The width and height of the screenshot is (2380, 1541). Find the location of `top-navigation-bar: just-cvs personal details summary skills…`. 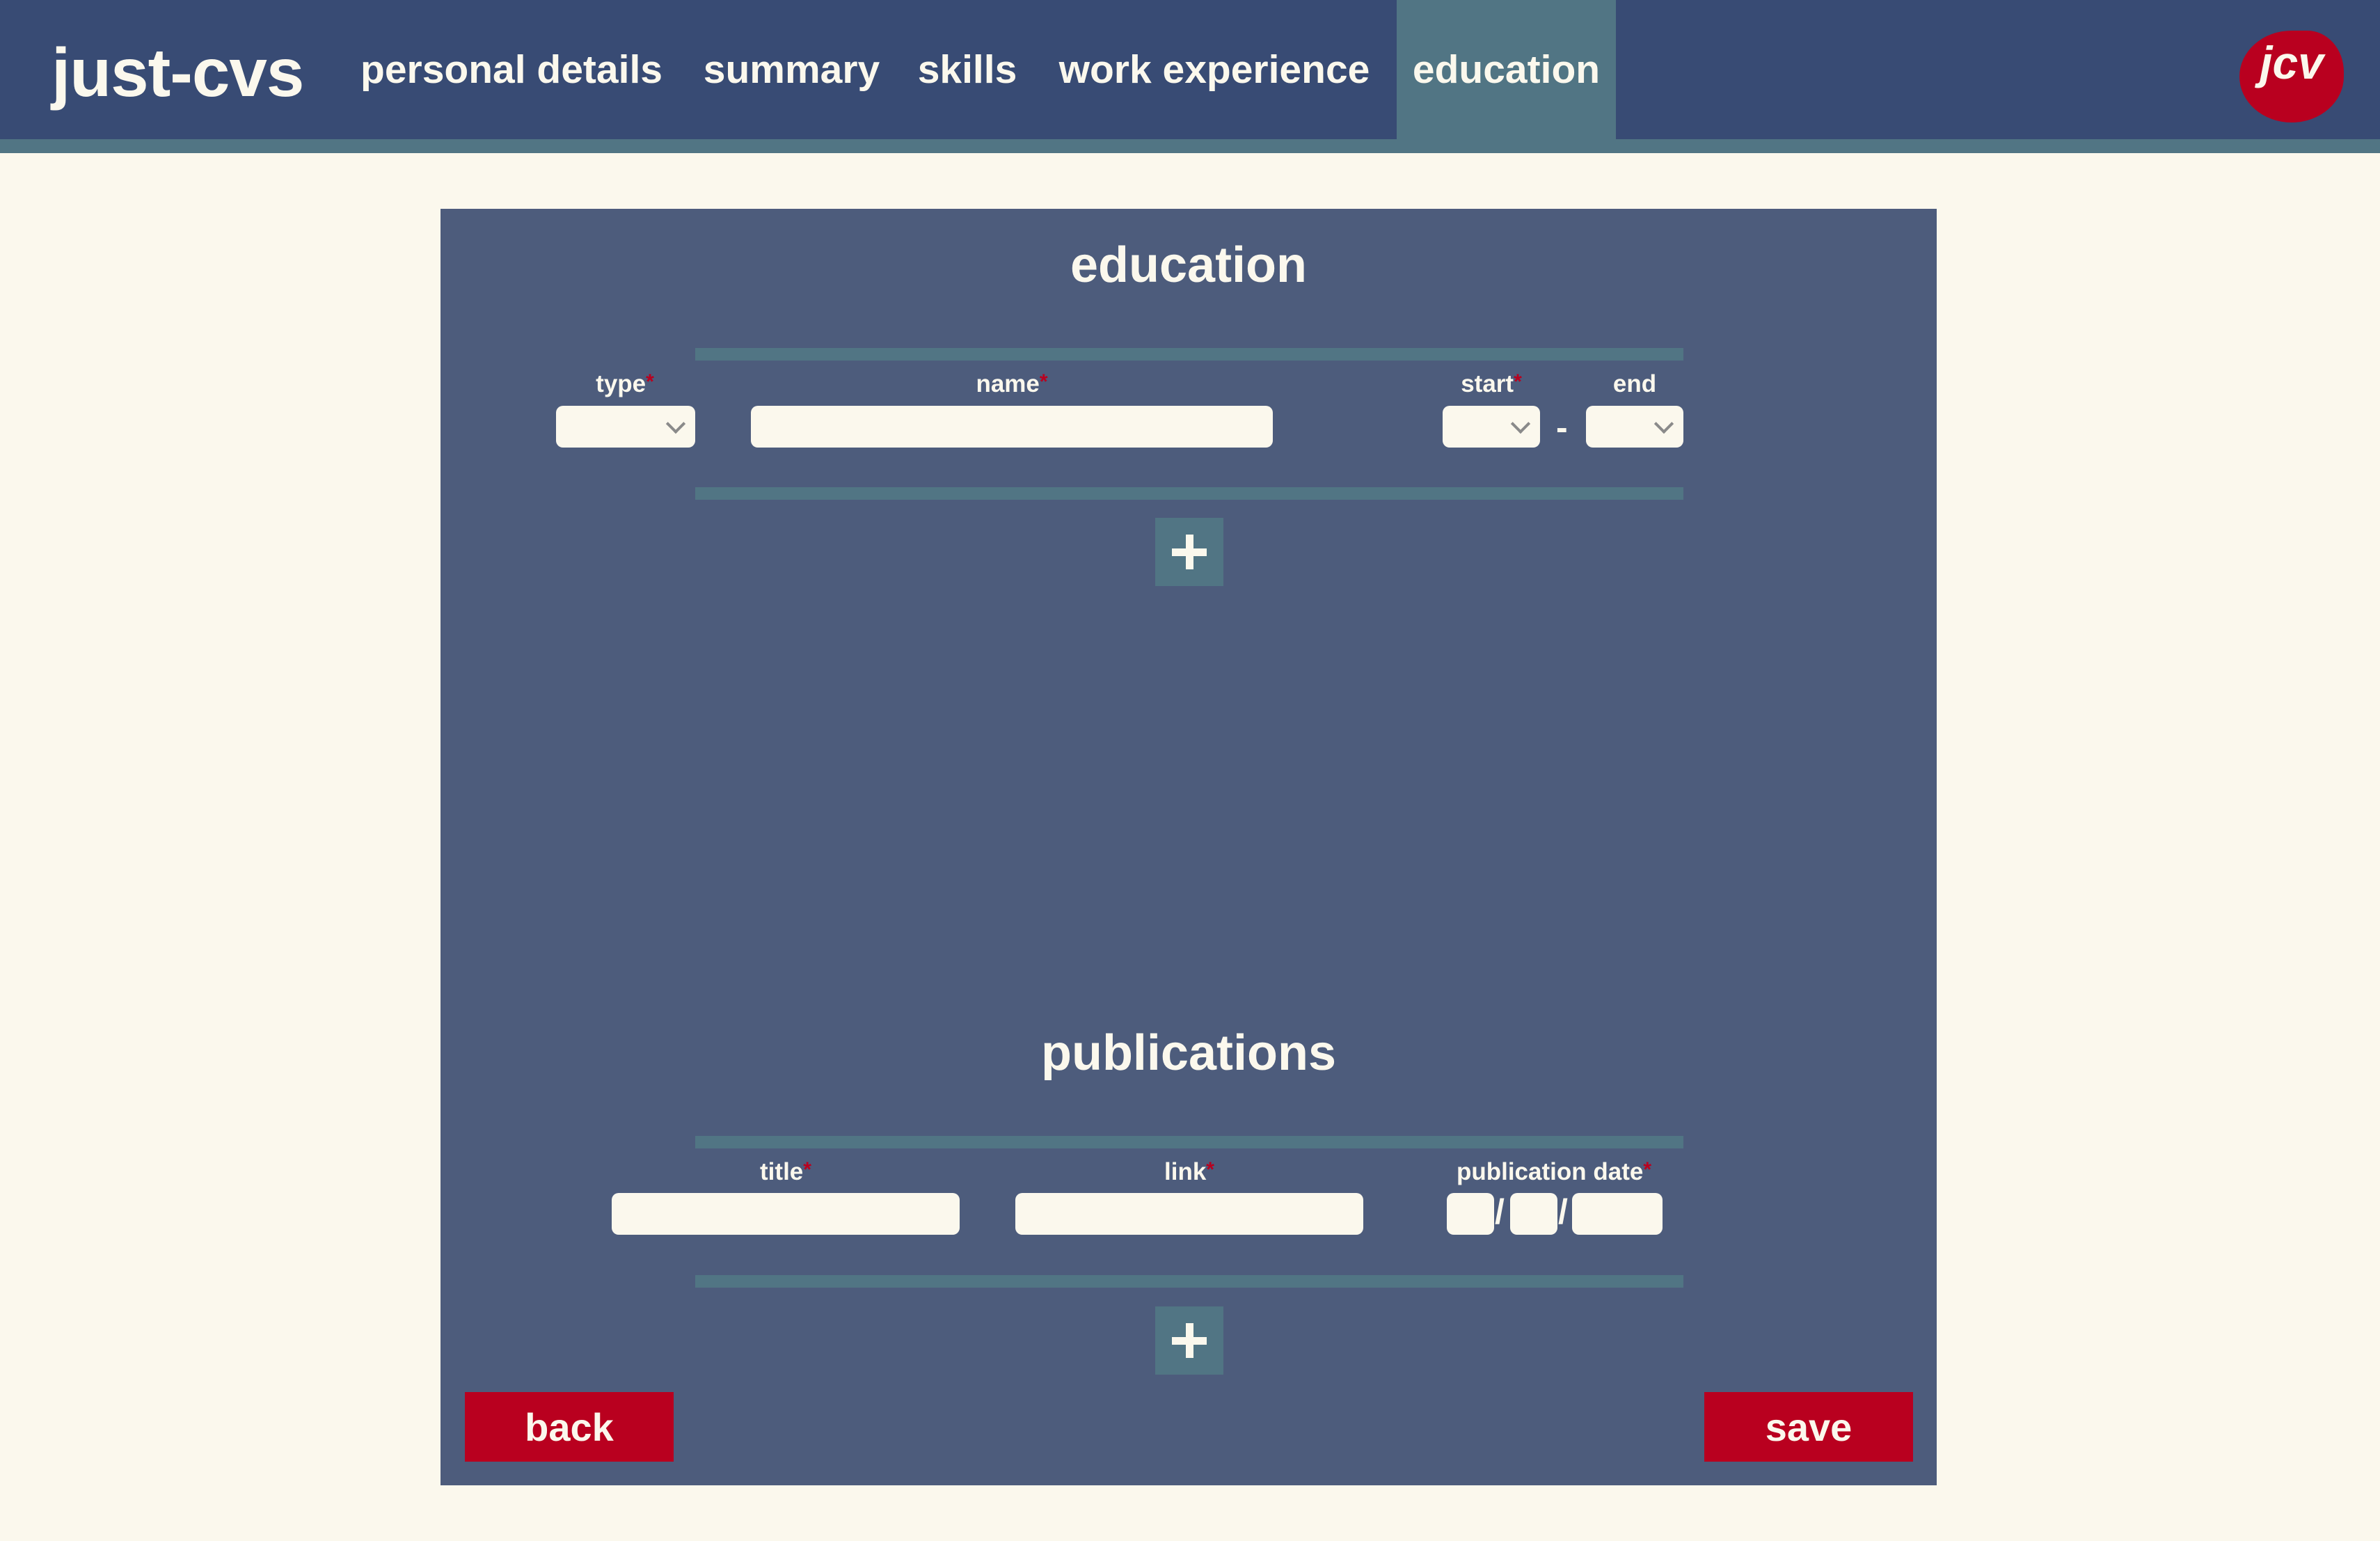

top-navigation-bar: just-cvs personal details summary skills… is located at coordinates (1190, 69).